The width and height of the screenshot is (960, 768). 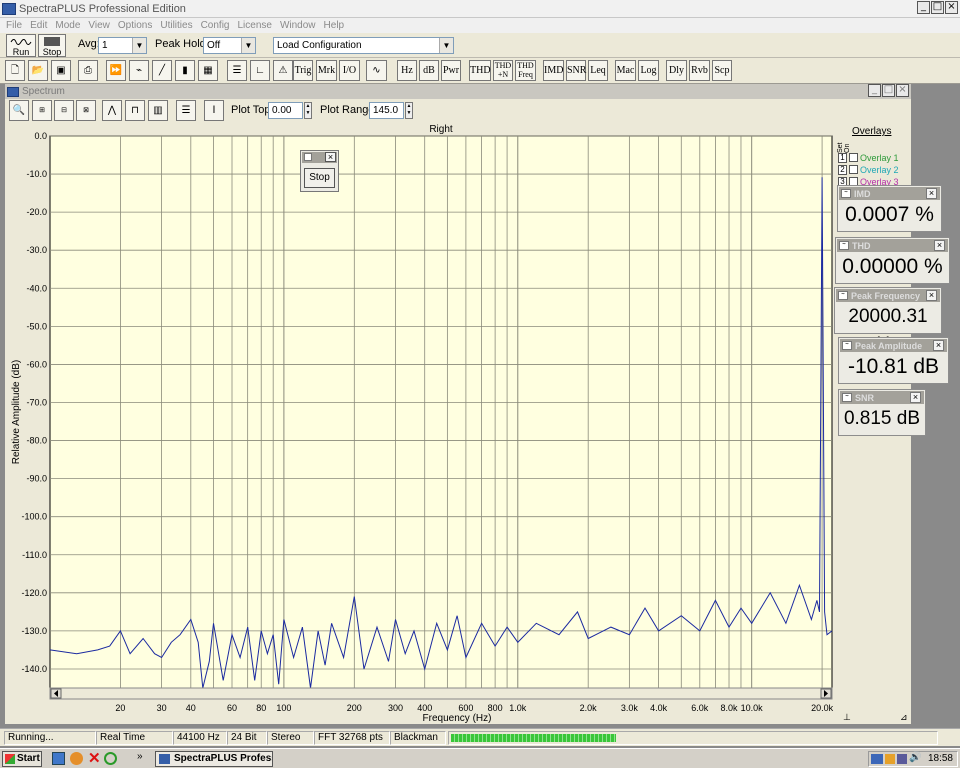 What do you see at coordinates (853, 157) in the screenshot?
I see `overlay-1-checkbox` at bounding box center [853, 157].